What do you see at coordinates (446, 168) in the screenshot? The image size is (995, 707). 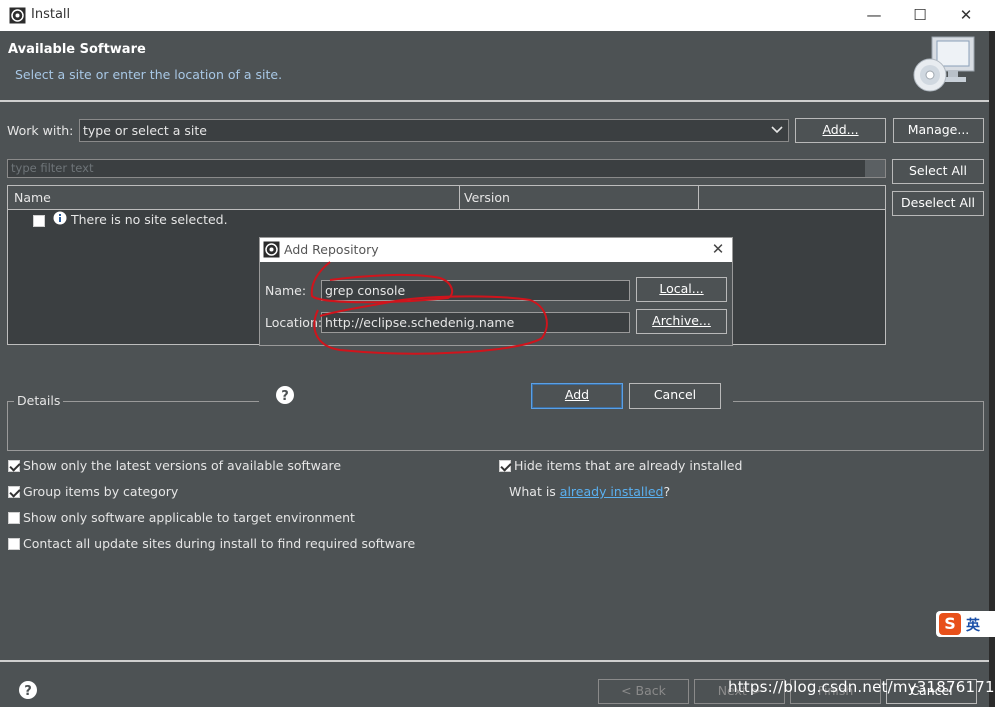 I see `filter-input: type filter text` at bounding box center [446, 168].